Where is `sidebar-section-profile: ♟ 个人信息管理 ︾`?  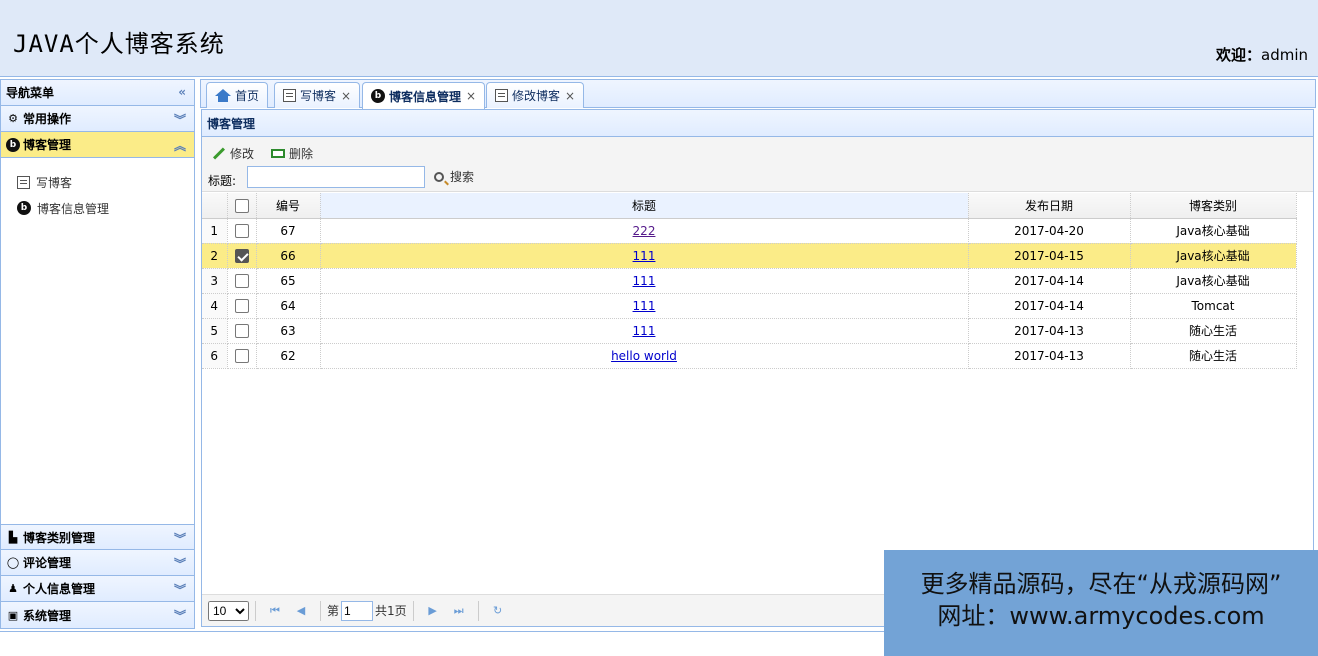
sidebar-section-profile: ♟ 个人信息管理 ︾ is located at coordinates (97, 589).